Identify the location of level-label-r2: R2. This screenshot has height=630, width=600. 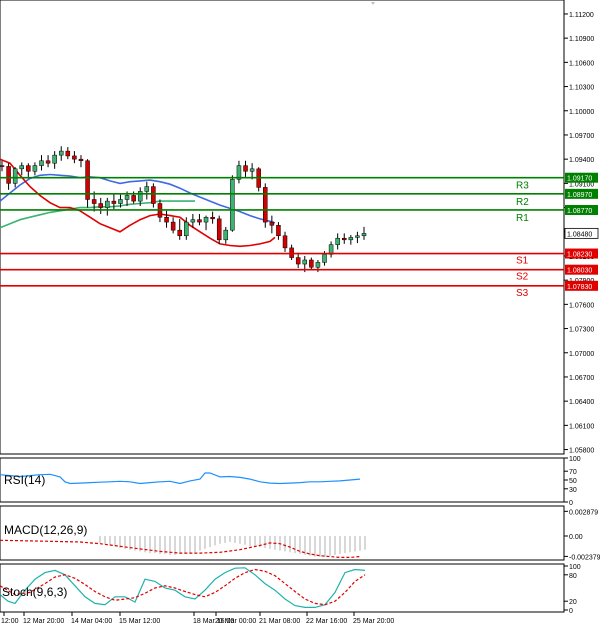
(522, 202).